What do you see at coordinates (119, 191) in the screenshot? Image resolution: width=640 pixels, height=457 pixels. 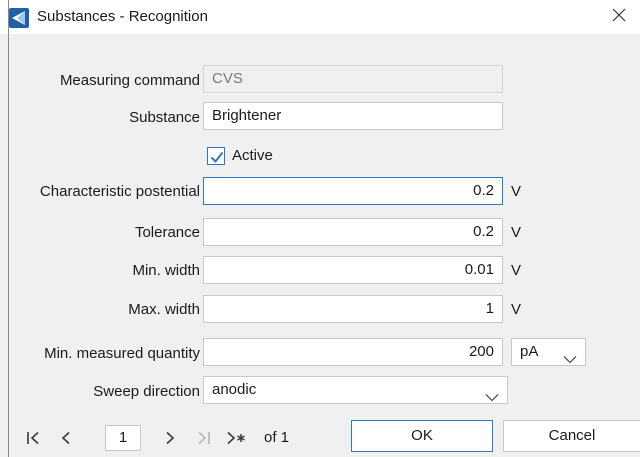 I see `characteristic-potential-label: Characteristic postential` at bounding box center [119, 191].